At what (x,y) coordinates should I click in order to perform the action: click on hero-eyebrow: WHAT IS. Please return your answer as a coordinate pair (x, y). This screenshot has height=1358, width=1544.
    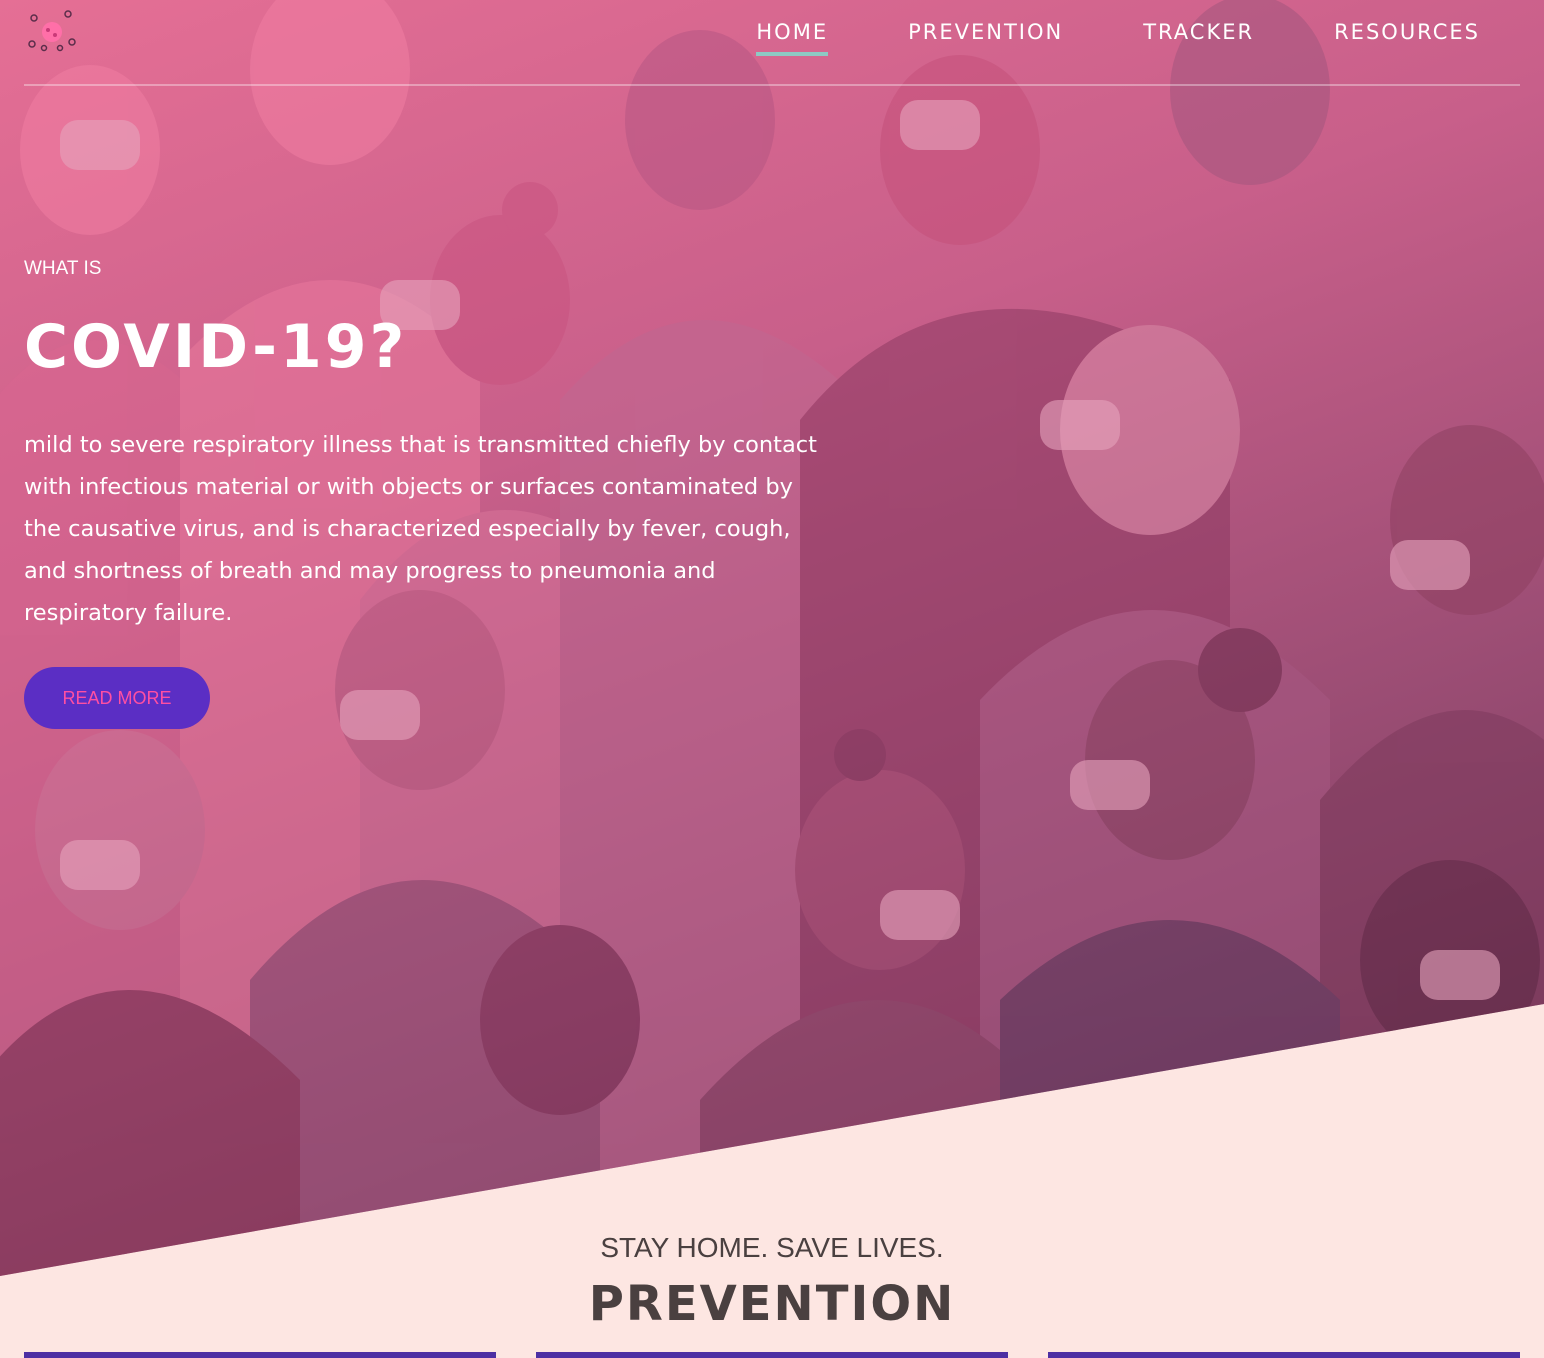
    Looking at the image, I should click on (63, 268).